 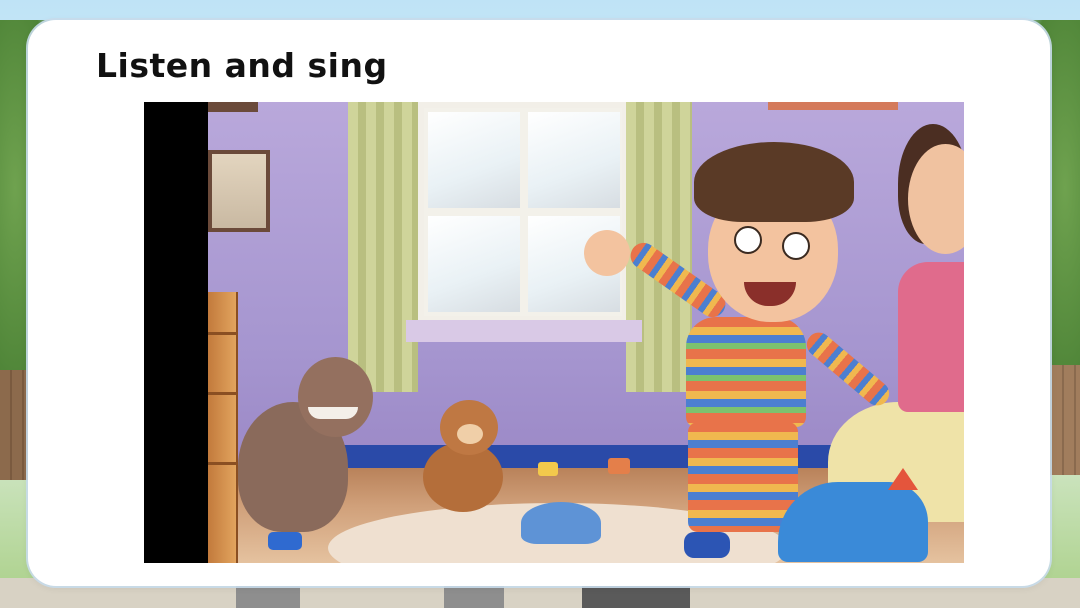 I want to click on toy-dinosaur-mouth, so click(x=333, y=413).